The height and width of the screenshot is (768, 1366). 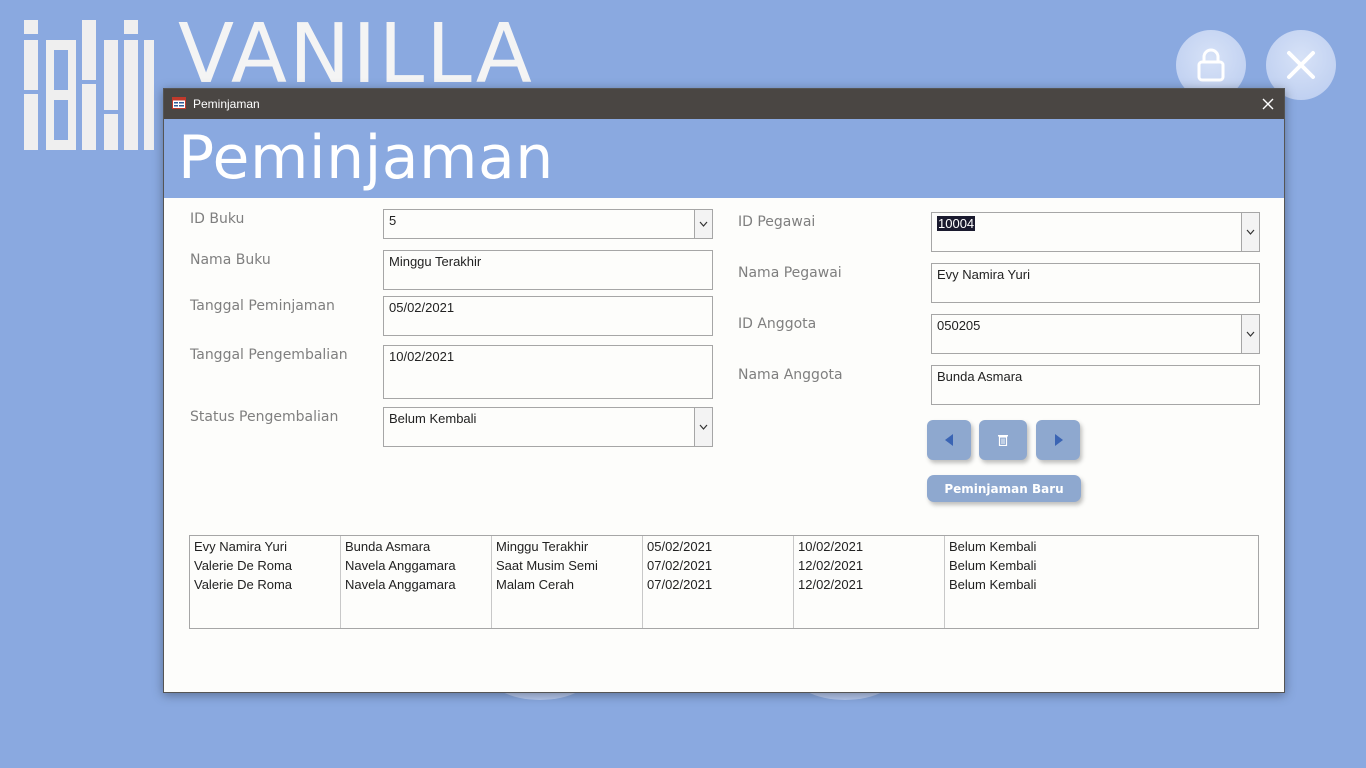 I want to click on nama-buku-value: Minggu Terakhir, so click(x=435, y=261).